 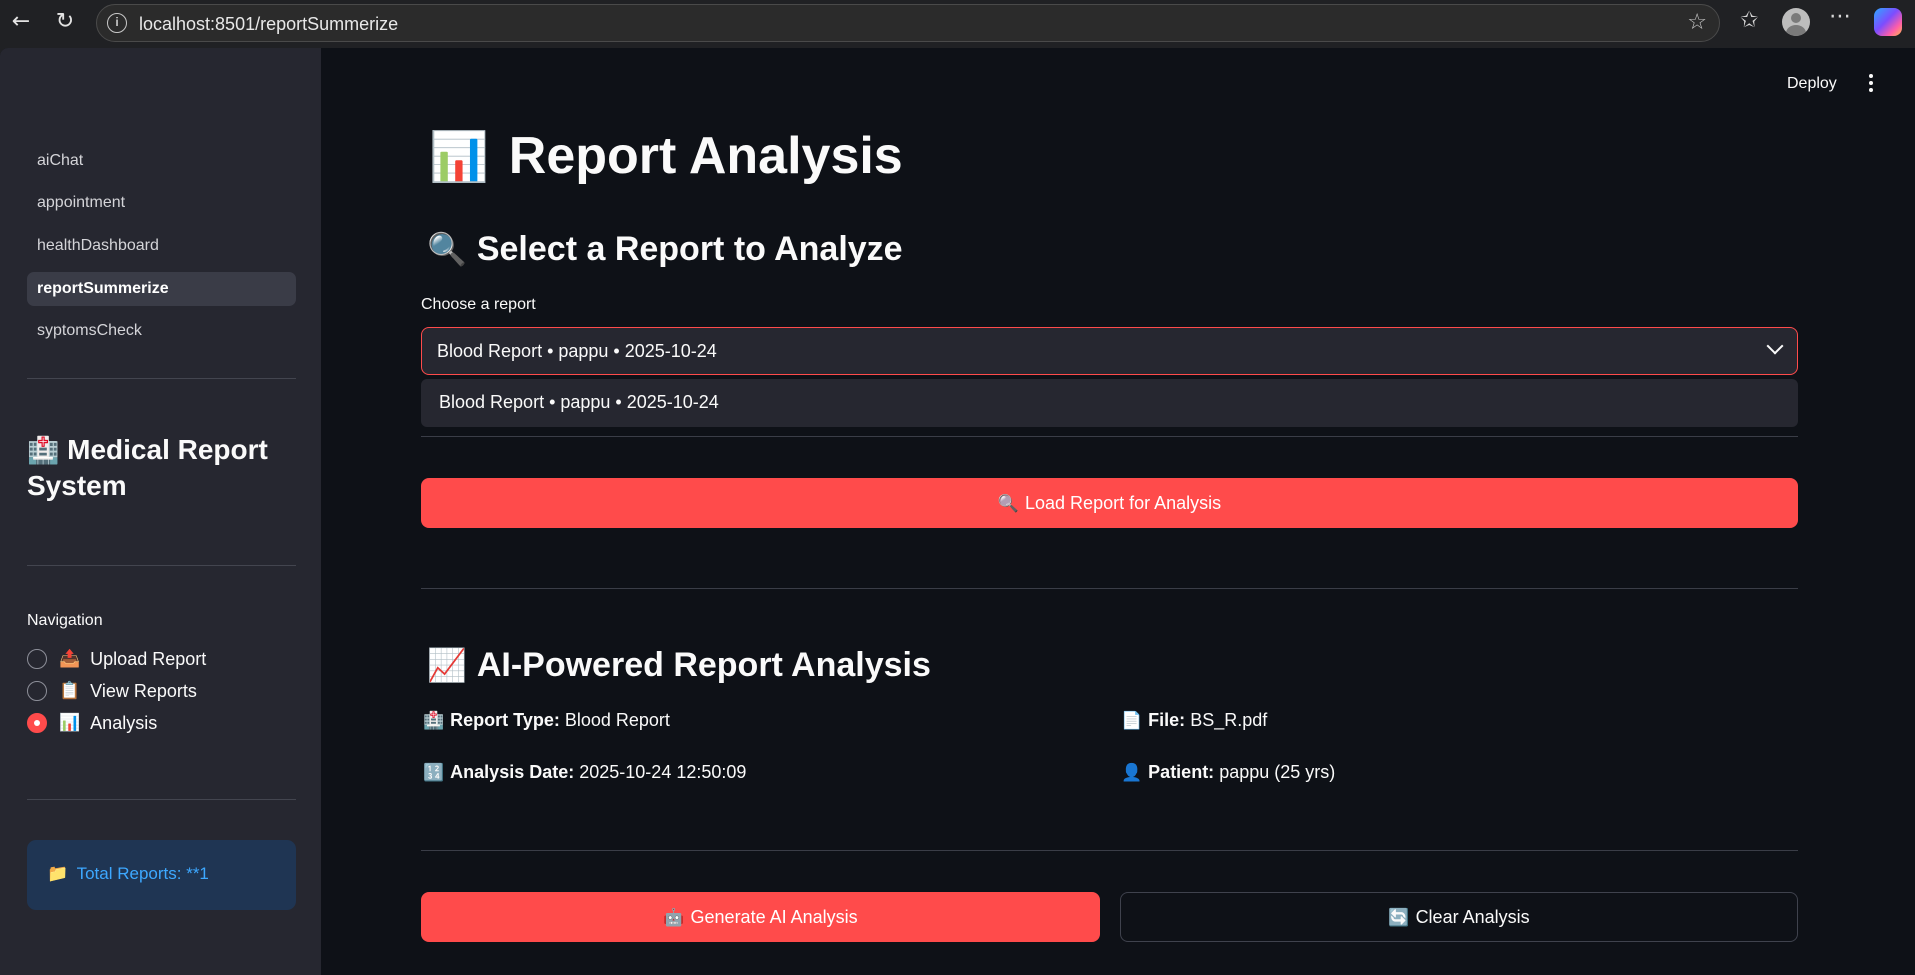 I want to click on folder-icon: 📁, so click(x=58, y=873).